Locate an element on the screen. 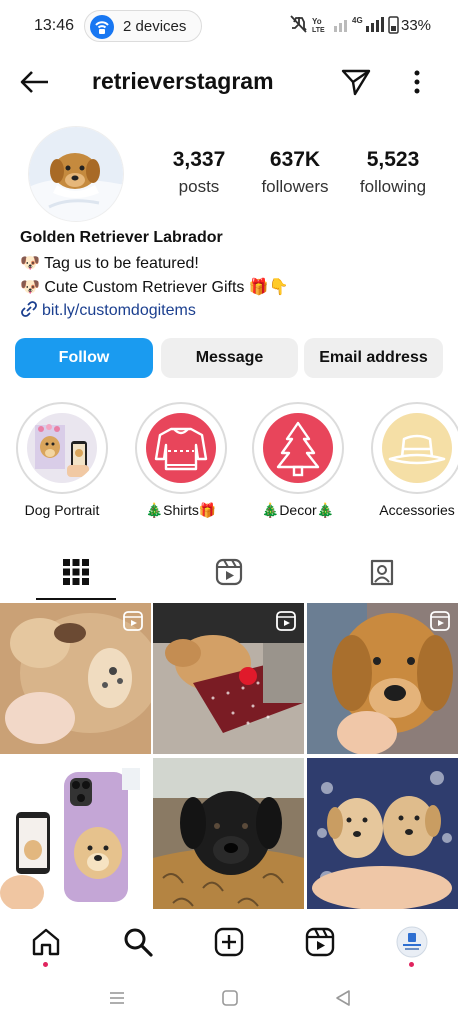 The image size is (458, 1024). status-icons: Yo LTE 4G is located at coordinates (345, 25).